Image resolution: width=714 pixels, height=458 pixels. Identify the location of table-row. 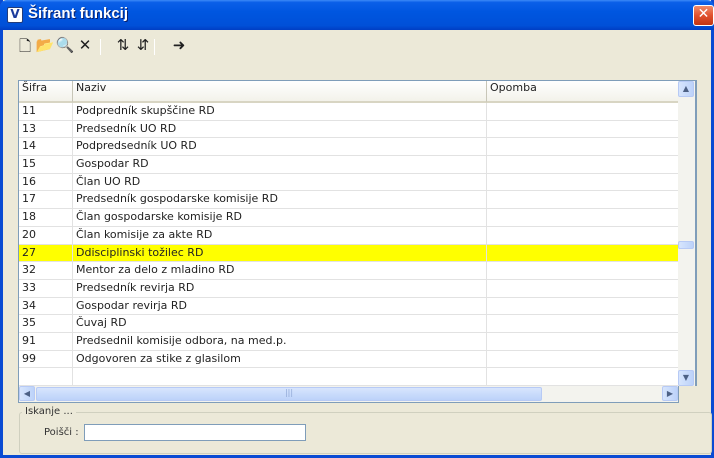
(357, 377).